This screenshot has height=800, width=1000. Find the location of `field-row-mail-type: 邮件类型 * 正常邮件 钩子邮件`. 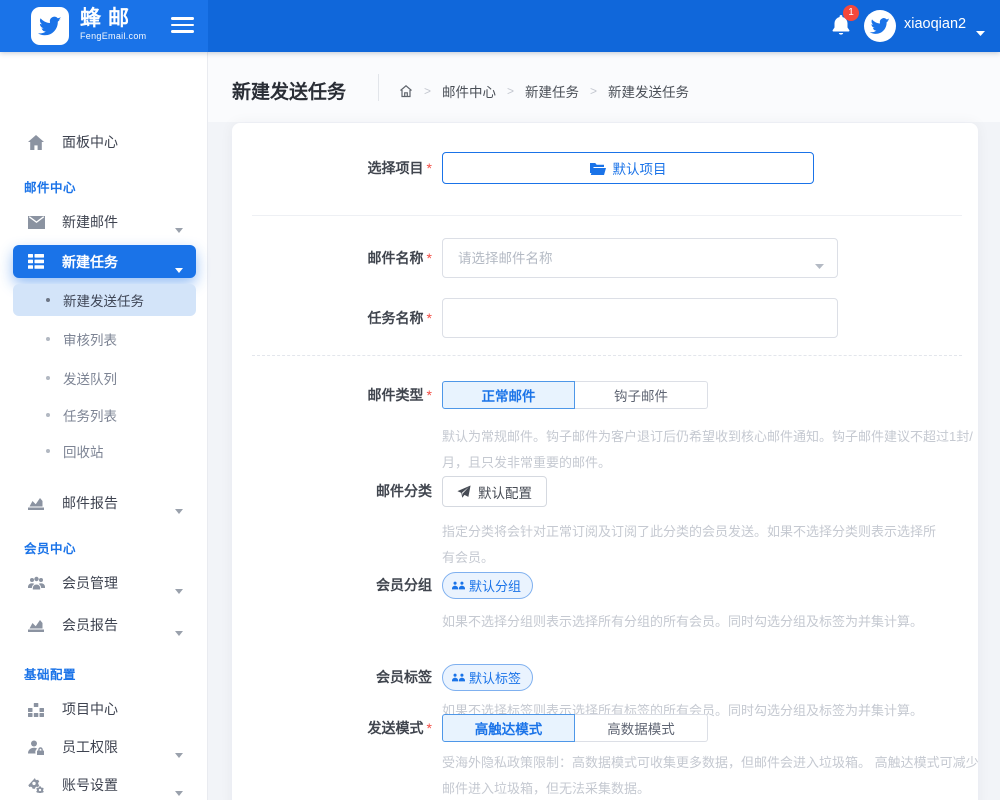

field-row-mail-type: 邮件类型 * 正常邮件 钩子邮件 is located at coordinates (605, 395).